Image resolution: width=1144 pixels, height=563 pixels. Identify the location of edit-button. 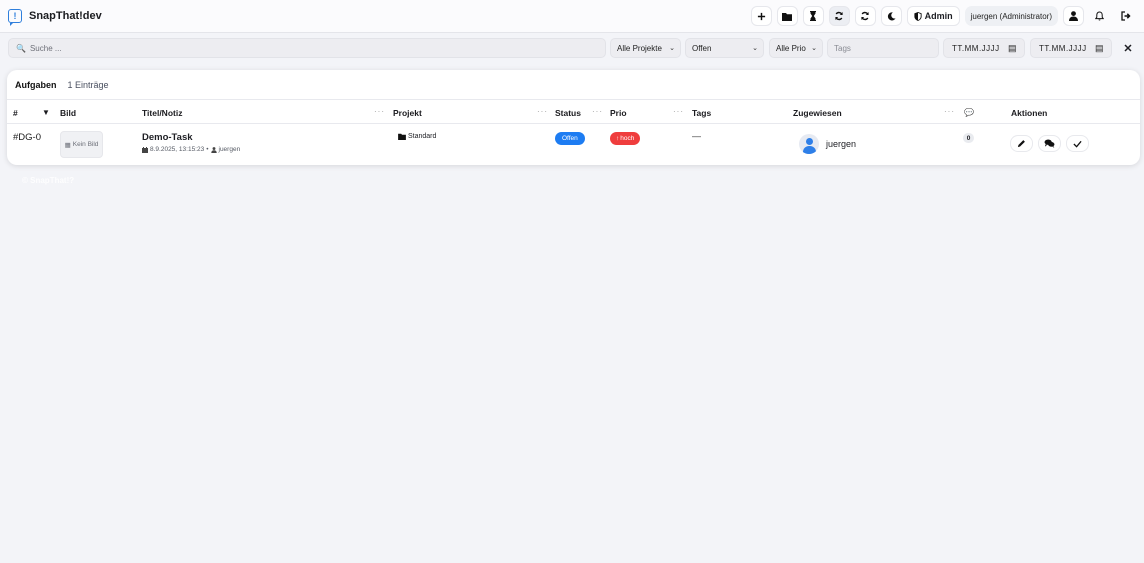
(1021, 143).